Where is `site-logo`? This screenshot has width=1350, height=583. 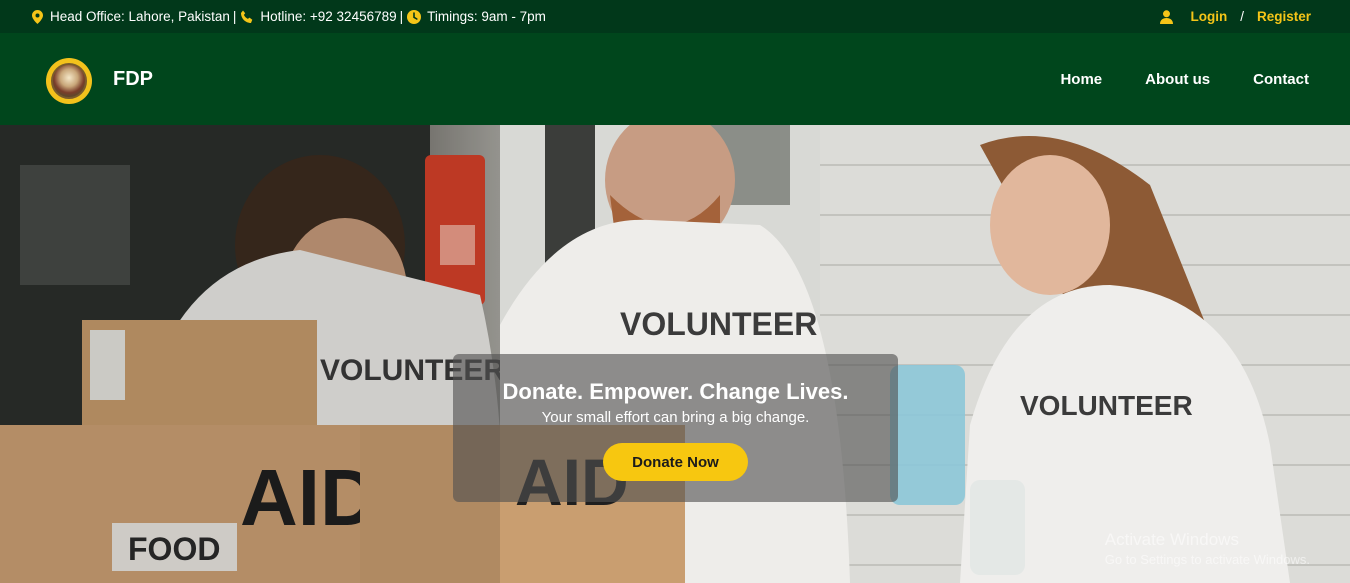
site-logo is located at coordinates (69, 81).